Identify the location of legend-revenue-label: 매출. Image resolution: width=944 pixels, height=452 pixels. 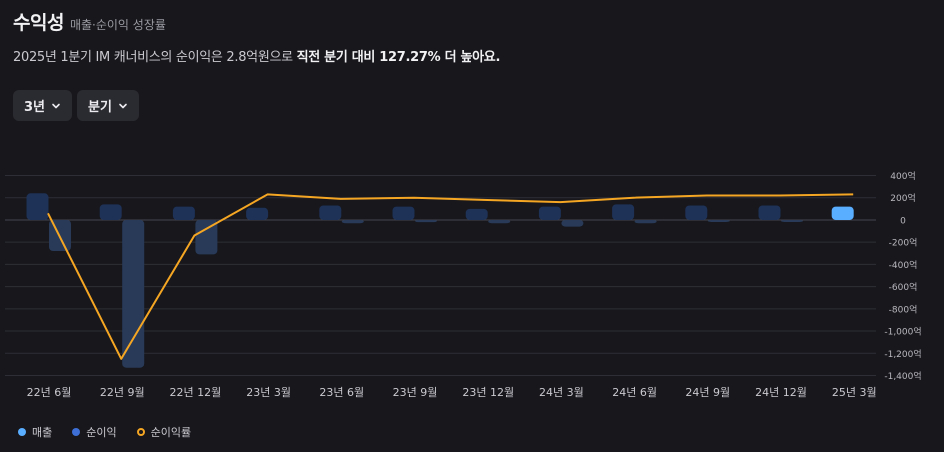
(42, 432).